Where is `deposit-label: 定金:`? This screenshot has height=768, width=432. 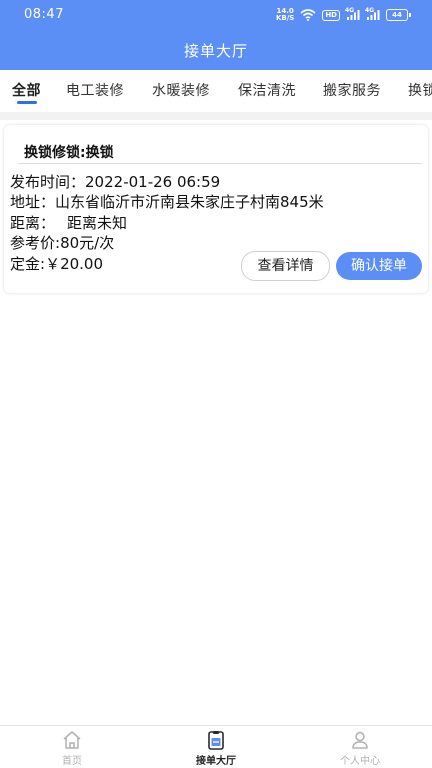 deposit-label: 定金: is located at coordinates (28, 264).